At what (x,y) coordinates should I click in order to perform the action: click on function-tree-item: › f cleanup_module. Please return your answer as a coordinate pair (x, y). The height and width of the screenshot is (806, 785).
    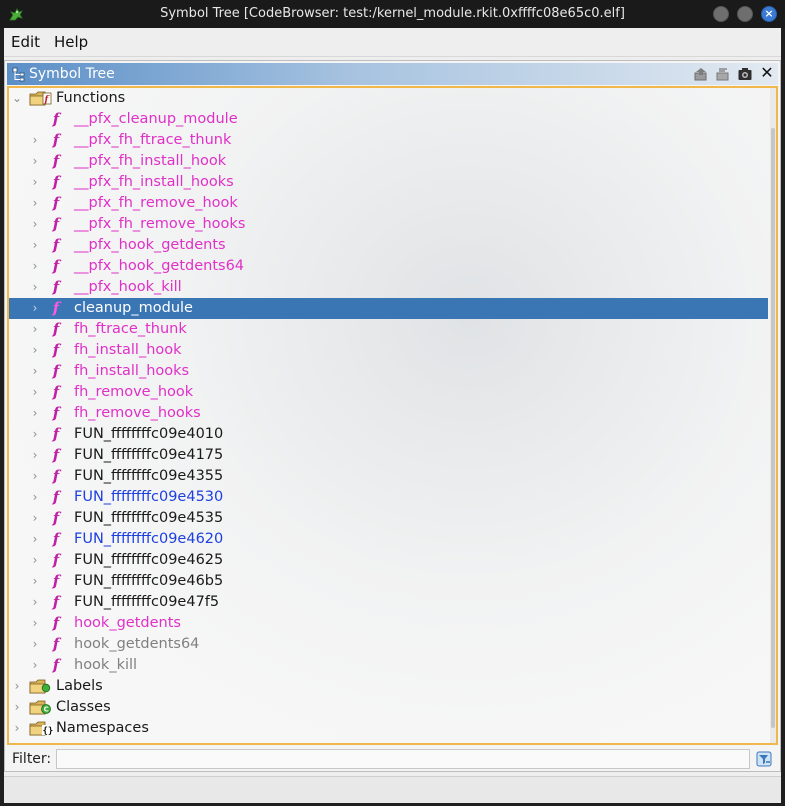
    Looking at the image, I should click on (388, 308).